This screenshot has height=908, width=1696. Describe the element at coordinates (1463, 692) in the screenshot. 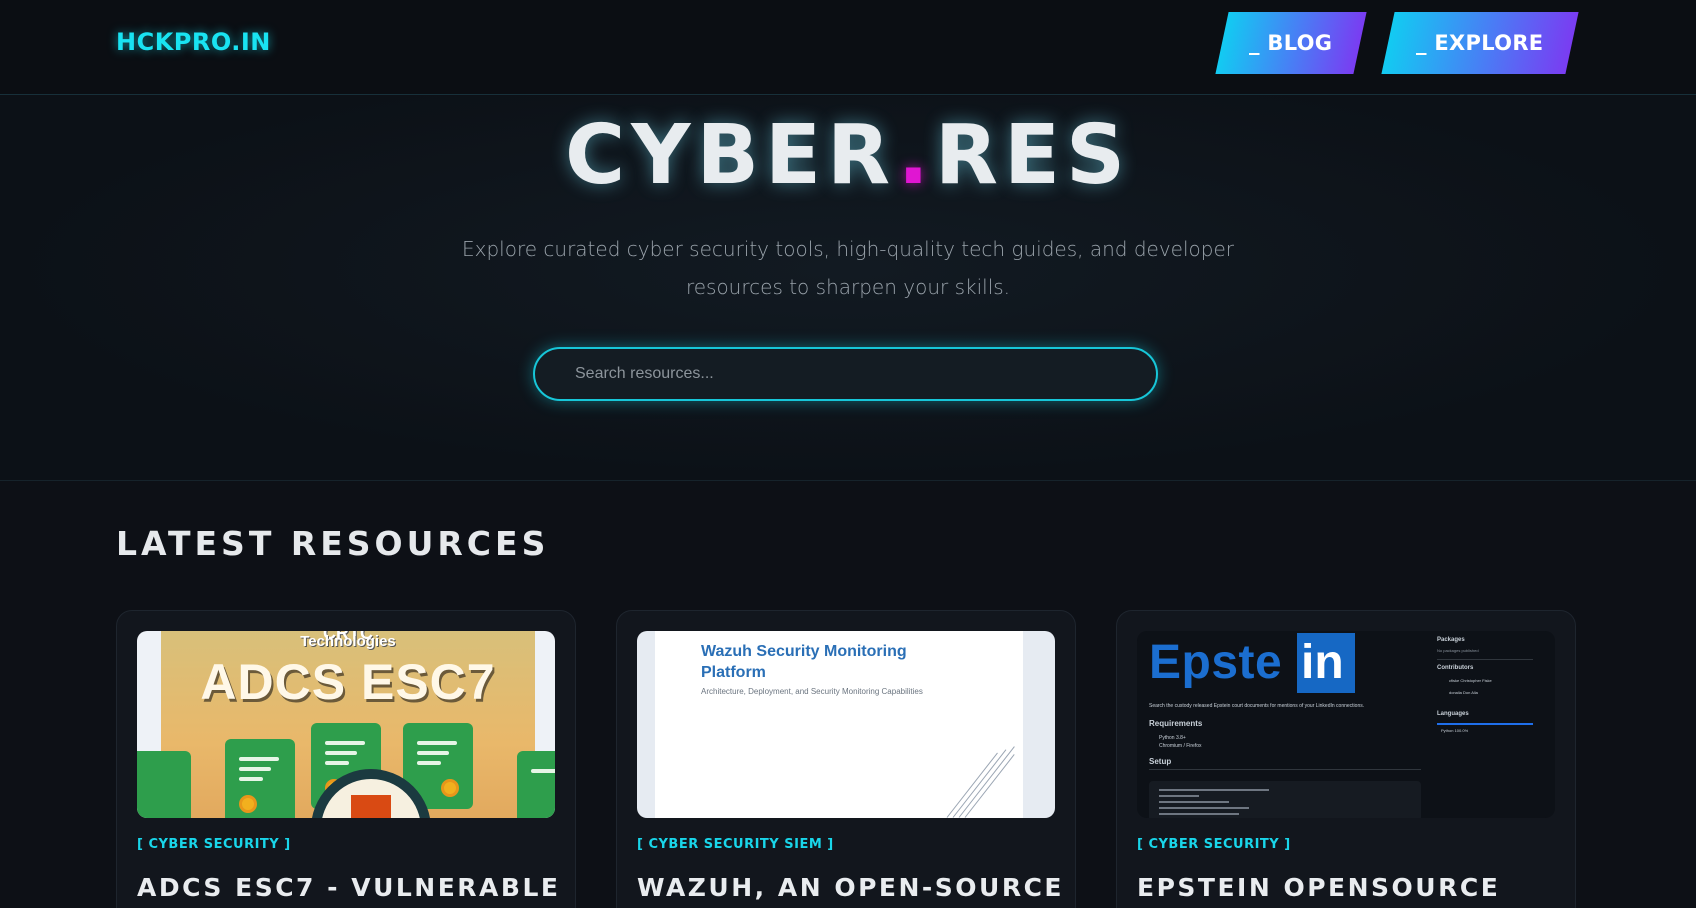

I see `contributor-item: donalia Don Alia` at that location.